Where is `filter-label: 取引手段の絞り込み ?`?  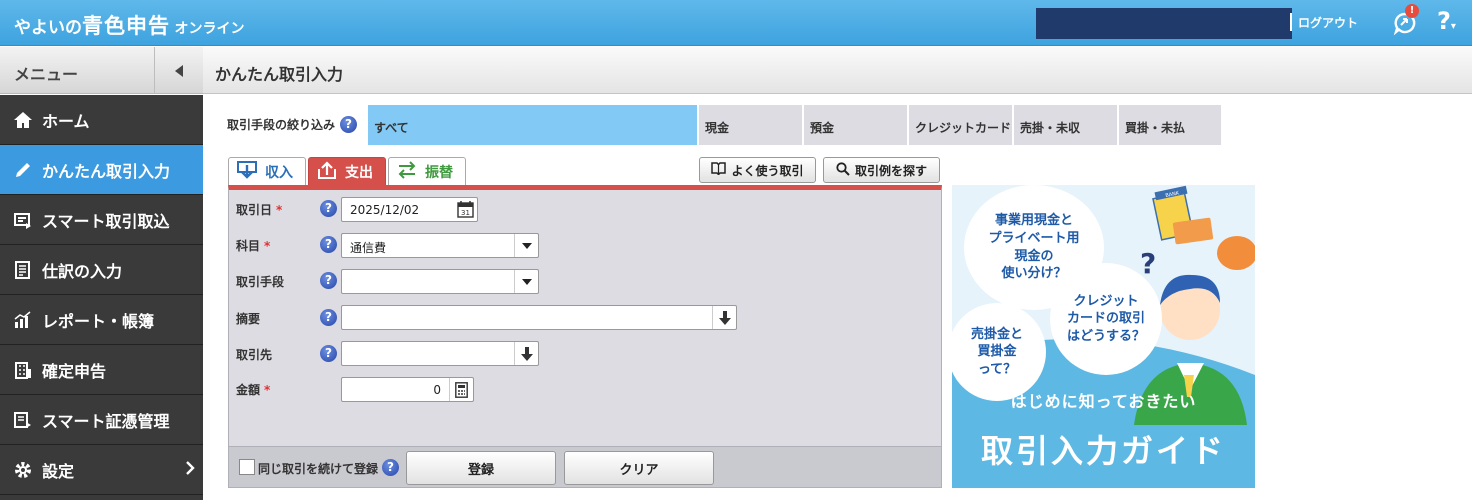 filter-label: 取引手段の絞り込み ? is located at coordinates (292, 124).